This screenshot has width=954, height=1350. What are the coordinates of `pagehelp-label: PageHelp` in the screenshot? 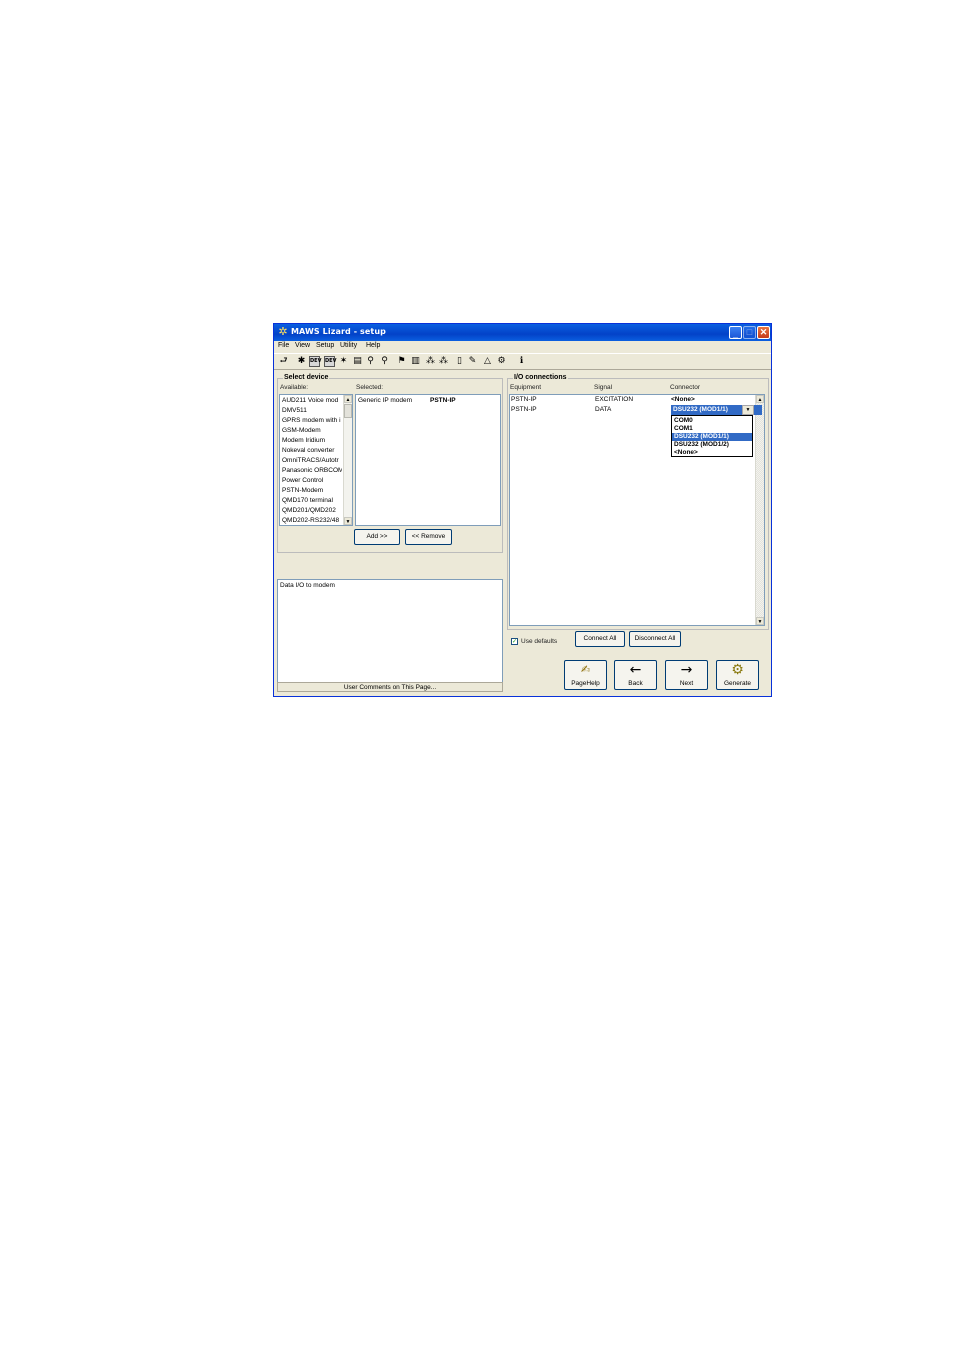 It's located at (585, 683).